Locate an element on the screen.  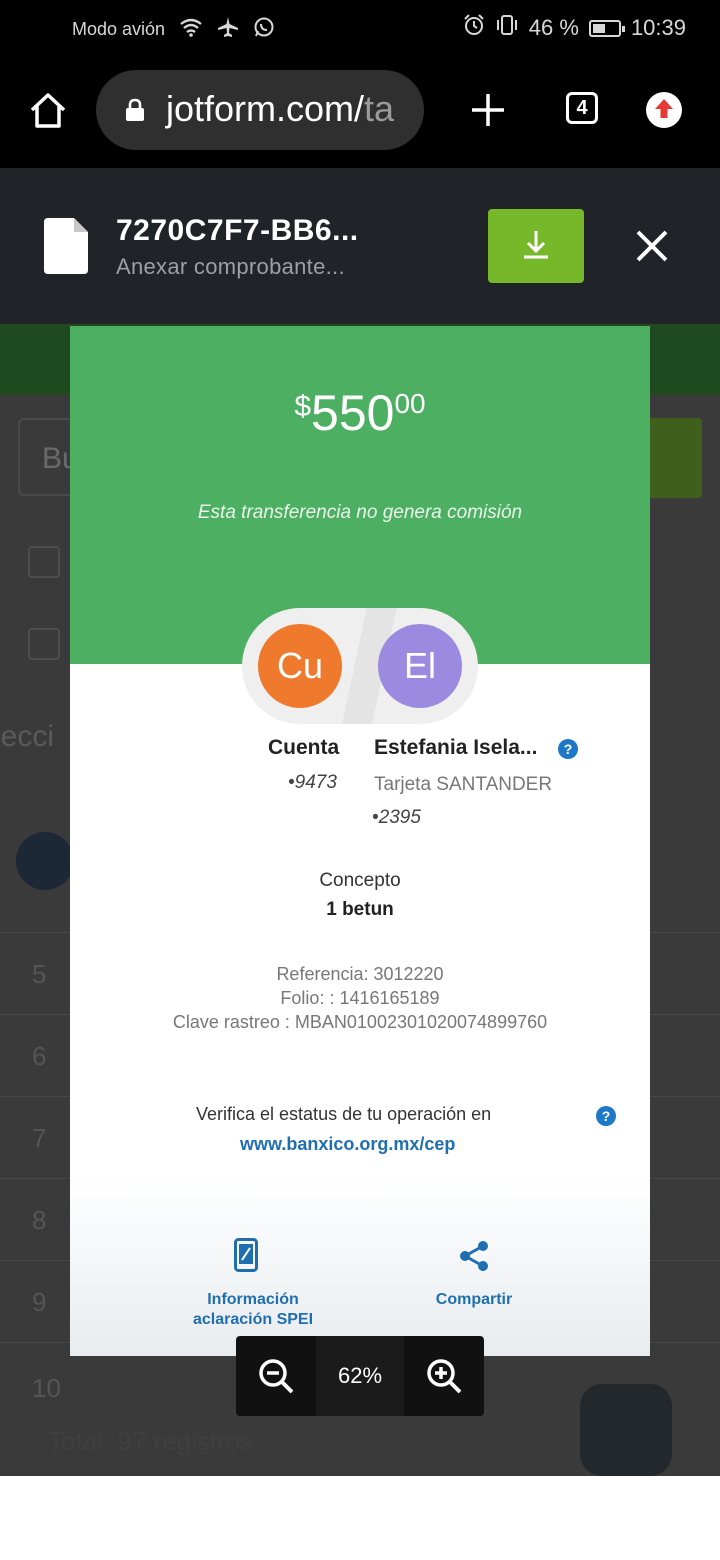
folio: Folio: : 1416165189 is located at coordinates (360, 998).